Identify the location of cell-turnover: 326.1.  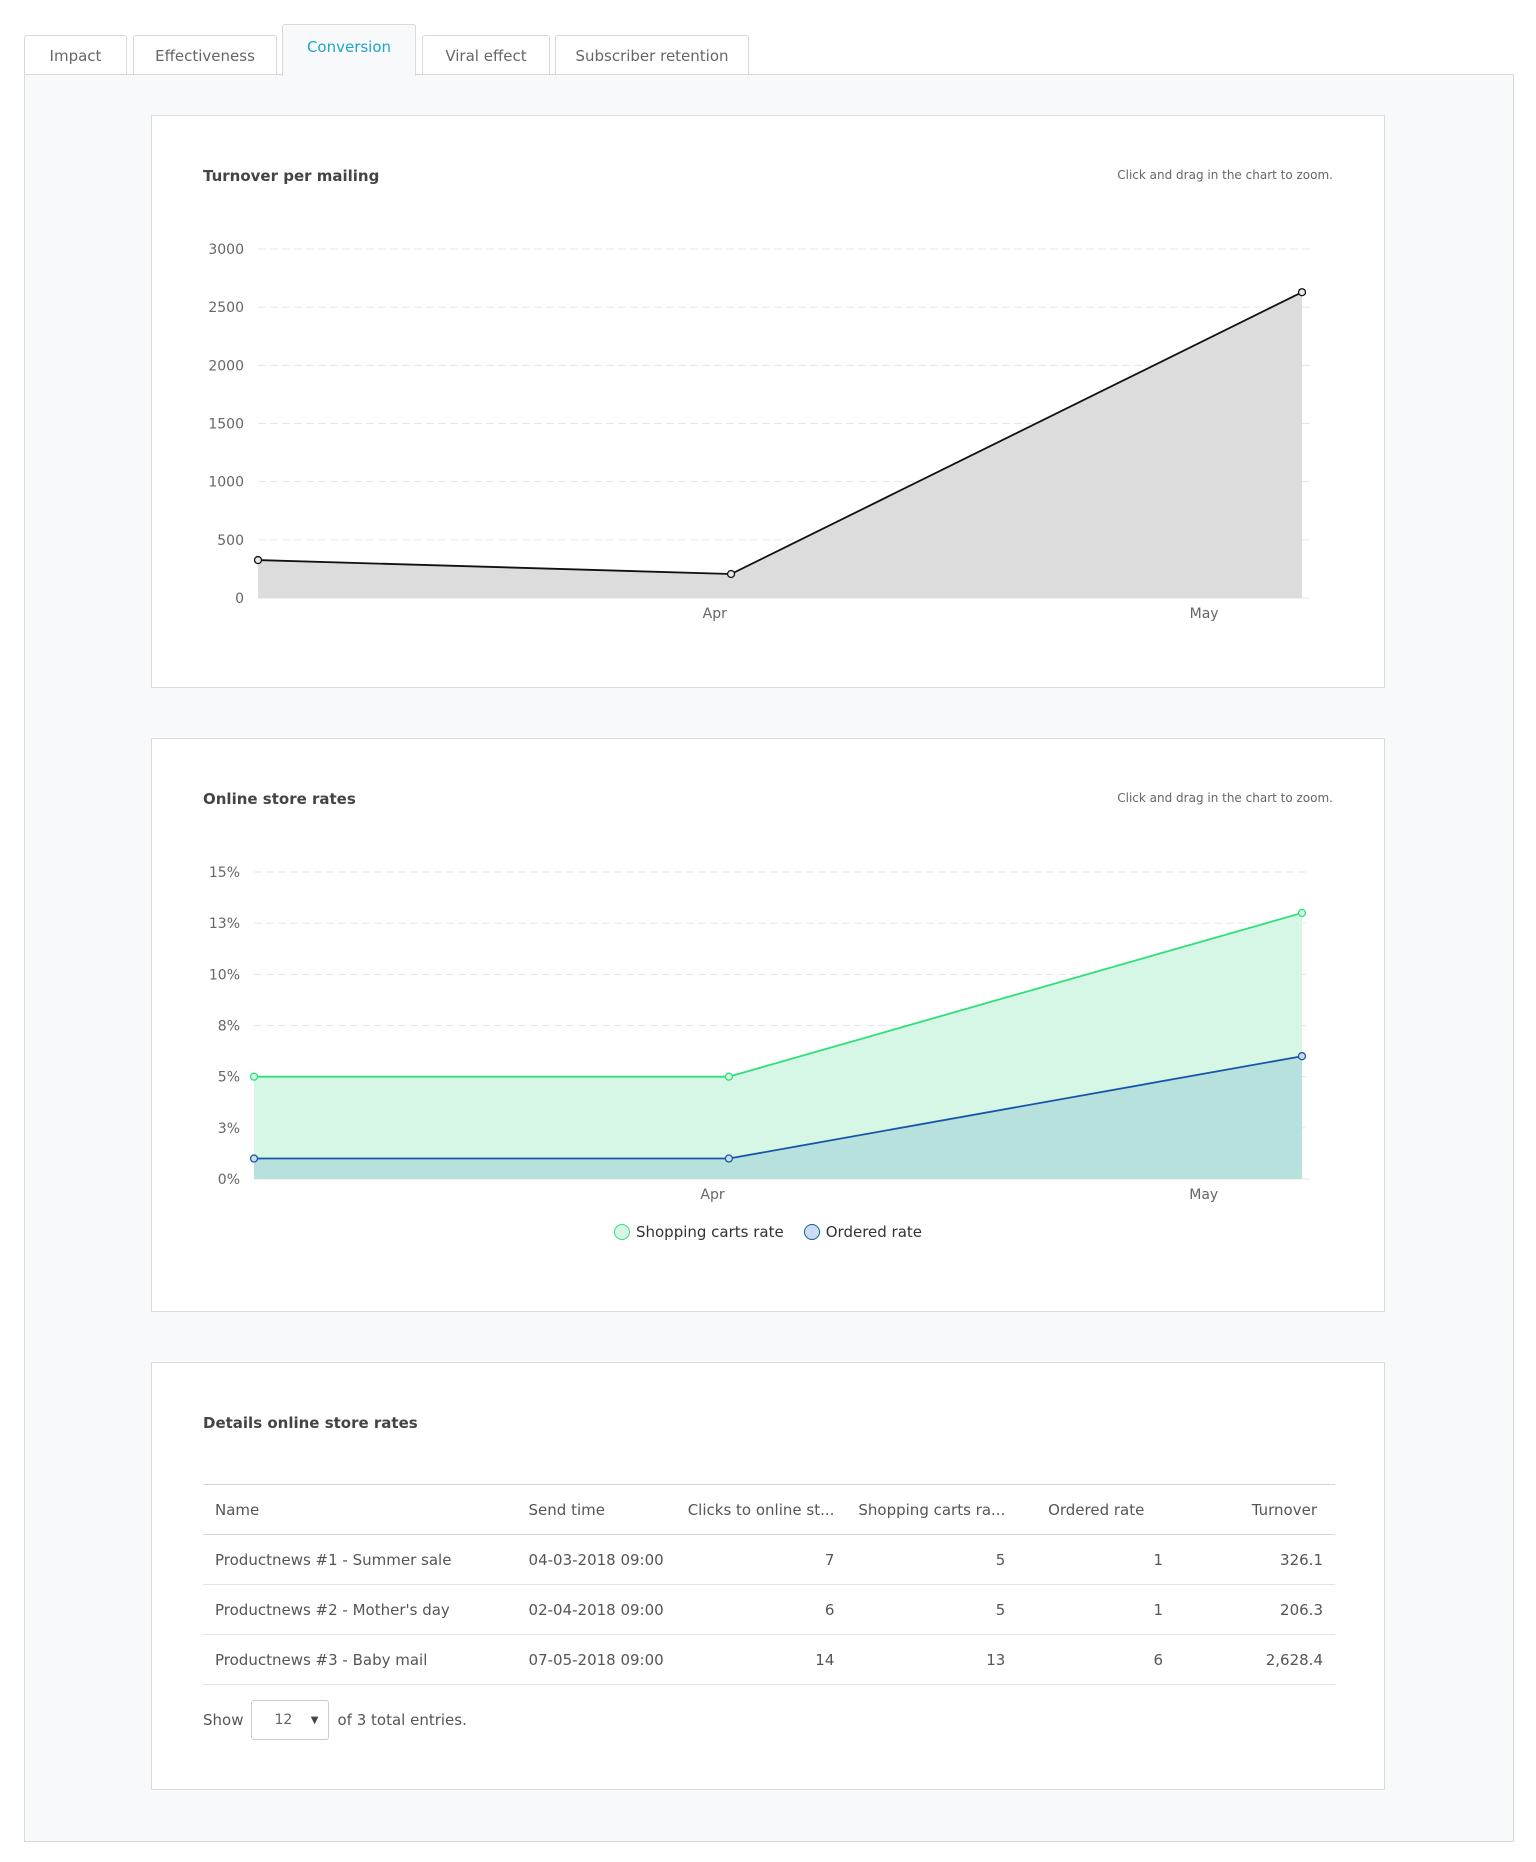
(1255, 1559).